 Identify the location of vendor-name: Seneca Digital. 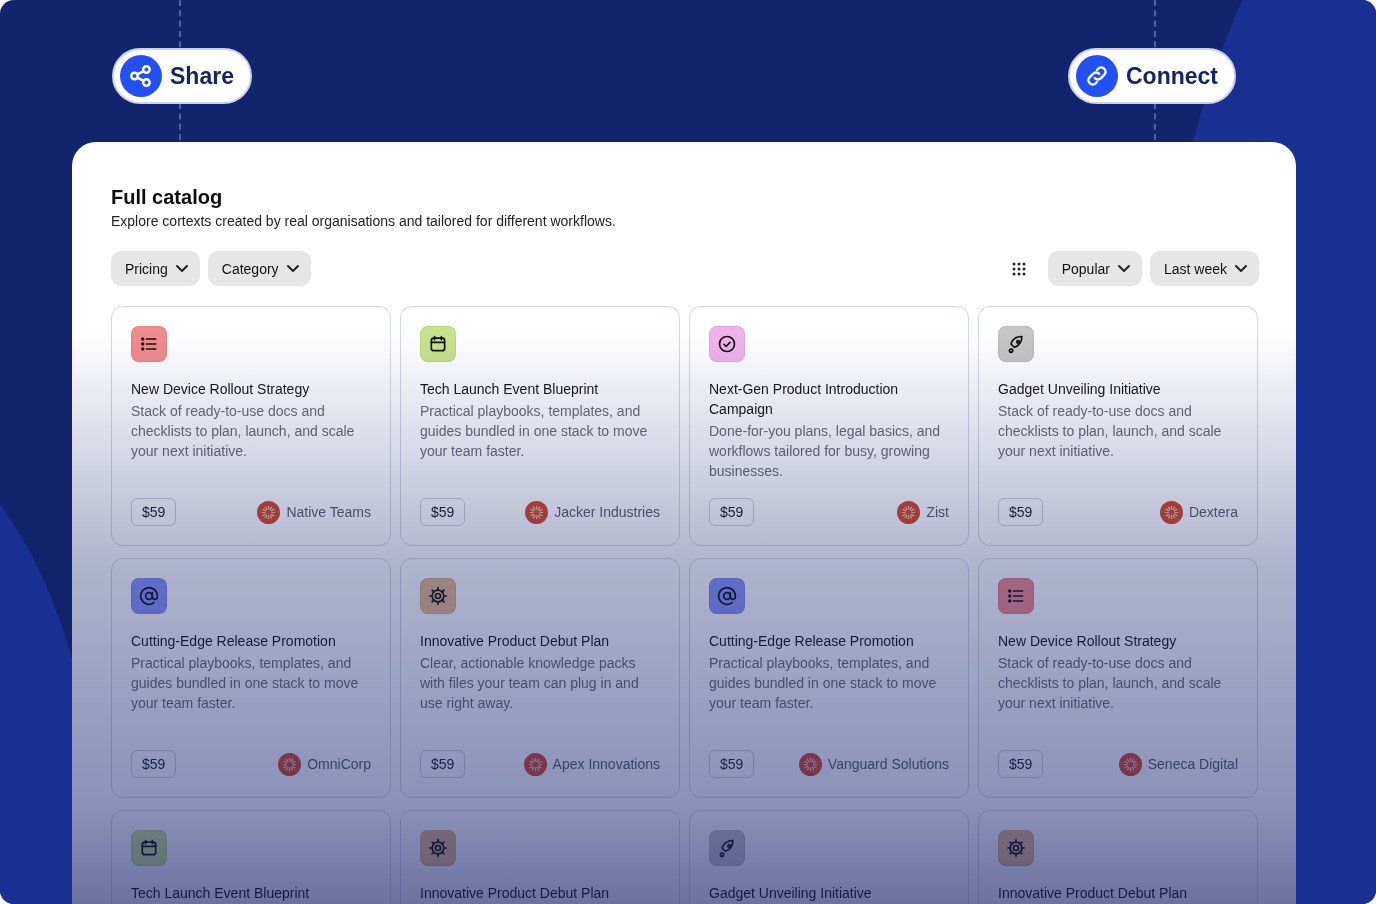
(1192, 764).